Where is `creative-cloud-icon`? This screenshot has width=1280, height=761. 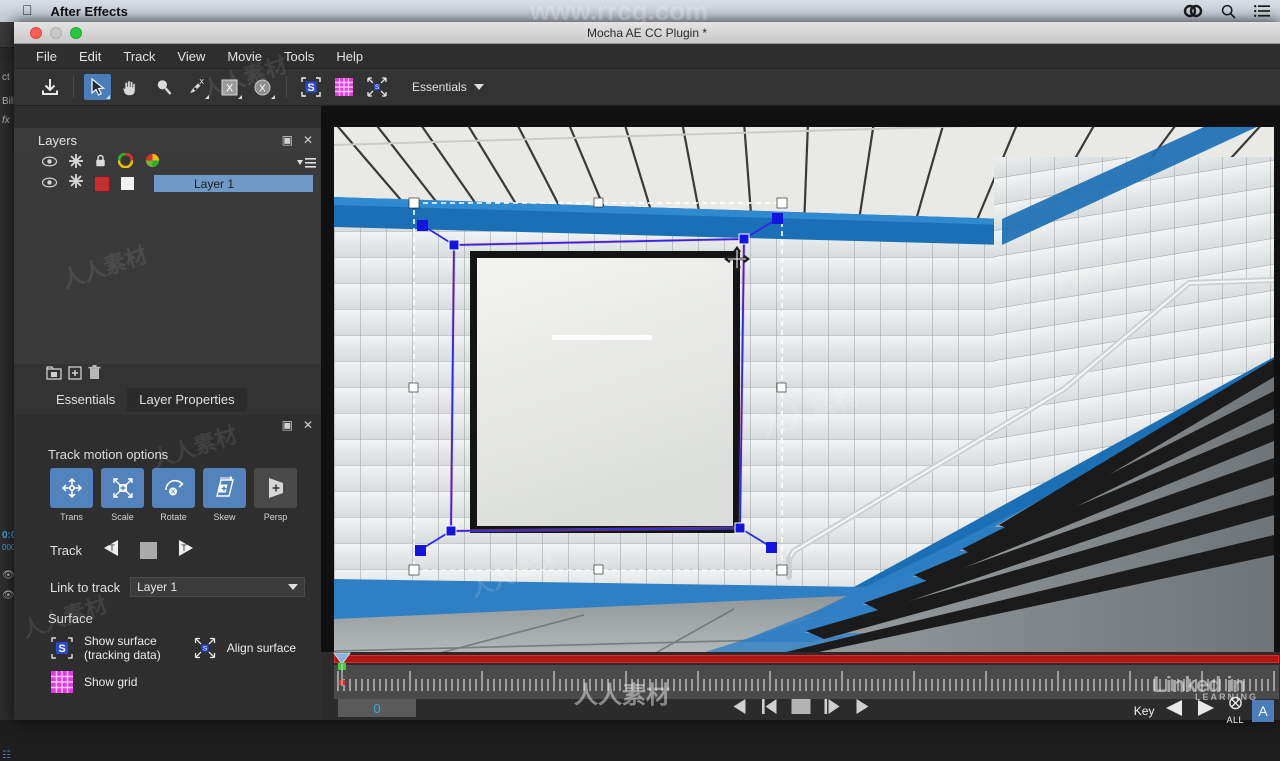
creative-cloud-icon is located at coordinates (1193, 11).